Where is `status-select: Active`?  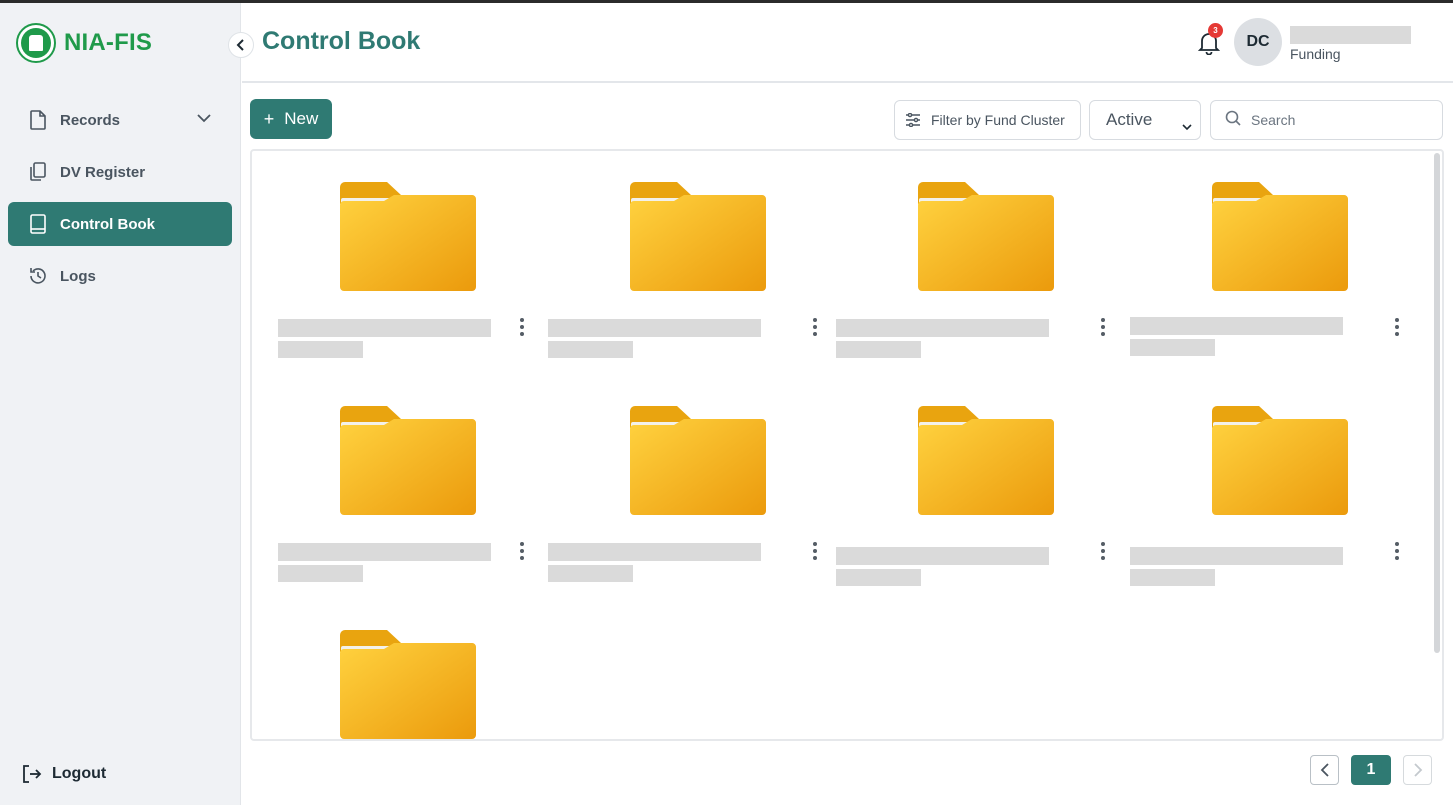
status-select: Active is located at coordinates (1145, 120).